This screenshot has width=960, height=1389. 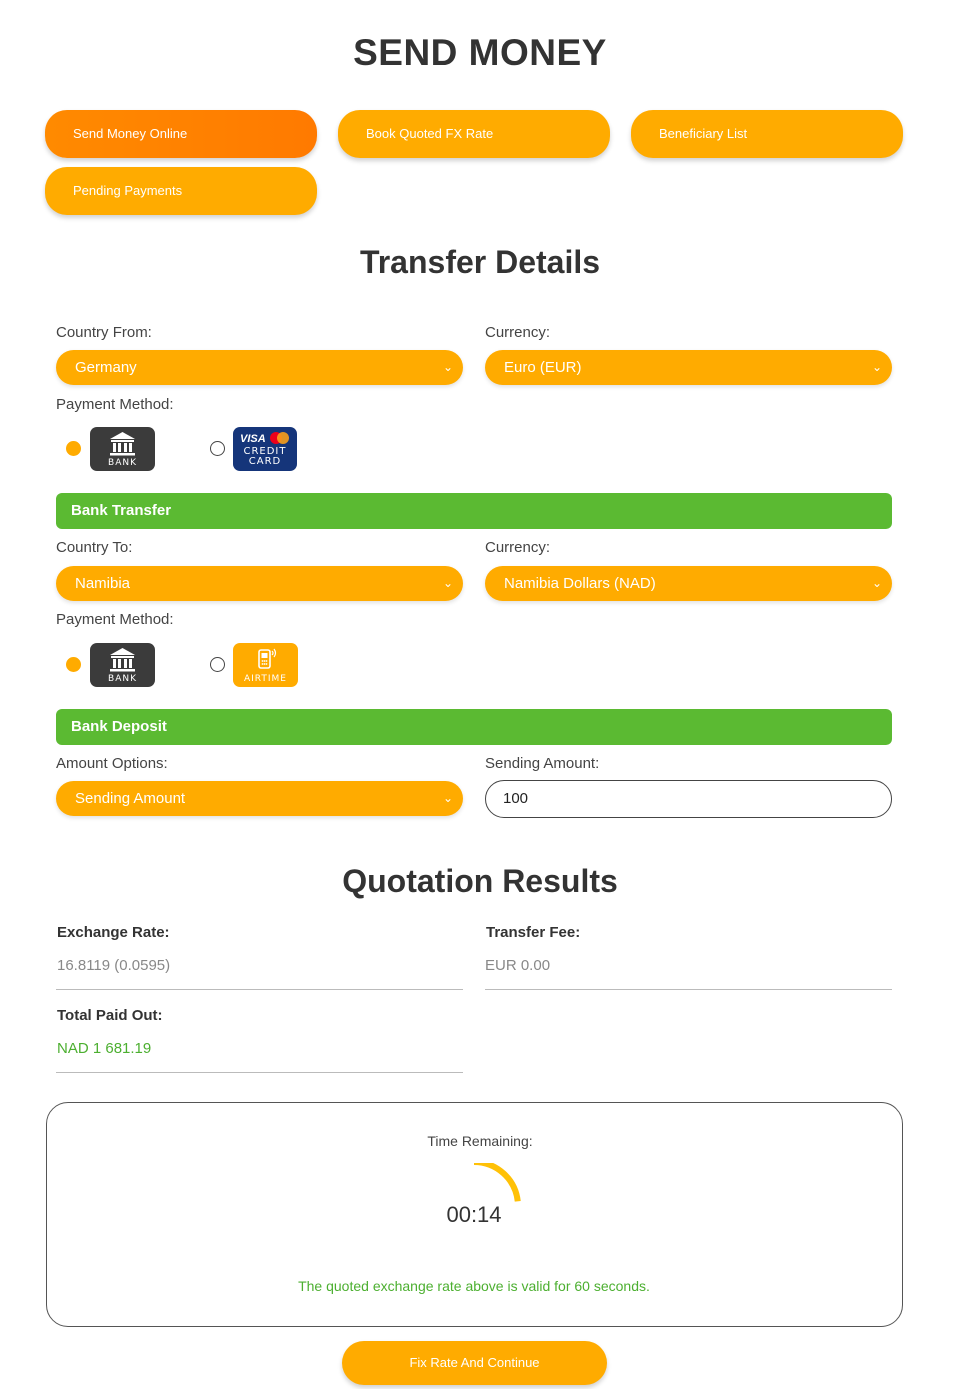 I want to click on payment-method-to-label: Payment Method:, so click(x=115, y=619).